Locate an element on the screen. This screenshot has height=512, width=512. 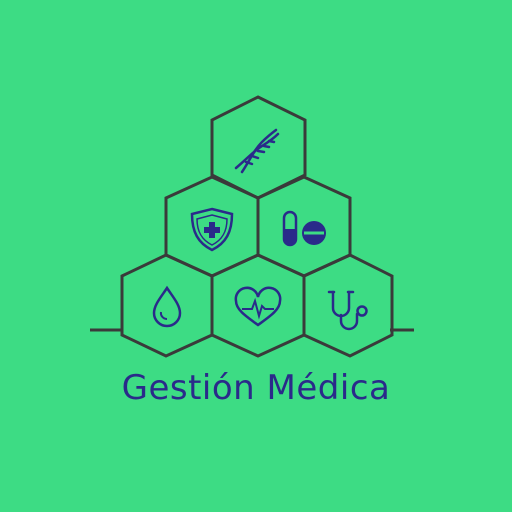
brand-name: Gestión Médica is located at coordinates (256, 388).